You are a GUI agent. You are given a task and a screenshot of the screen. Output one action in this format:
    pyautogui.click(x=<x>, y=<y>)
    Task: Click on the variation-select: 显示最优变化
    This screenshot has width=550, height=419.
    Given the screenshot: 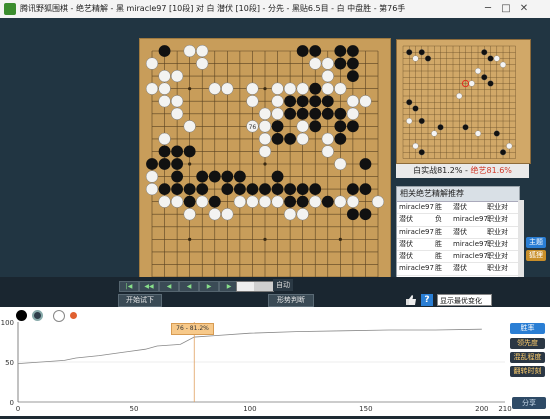 What is the action you would take?
    pyautogui.click(x=464, y=300)
    